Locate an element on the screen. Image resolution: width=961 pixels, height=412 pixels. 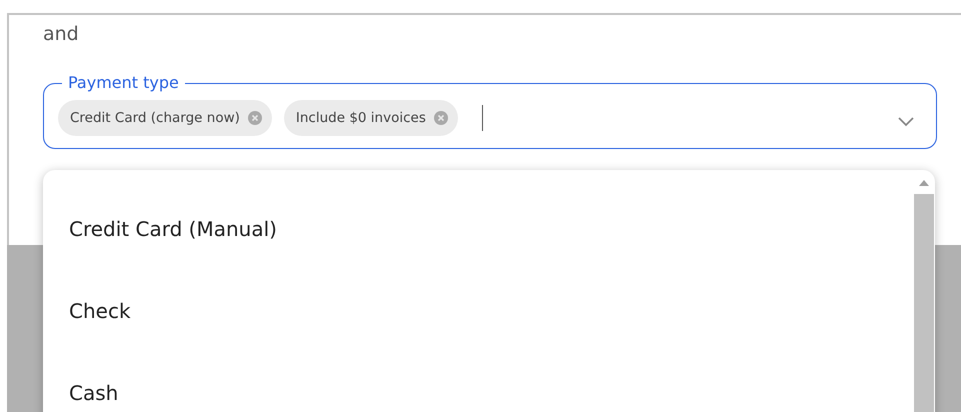
filter-chip: Credit Card (charge now) is located at coordinates (165, 118).